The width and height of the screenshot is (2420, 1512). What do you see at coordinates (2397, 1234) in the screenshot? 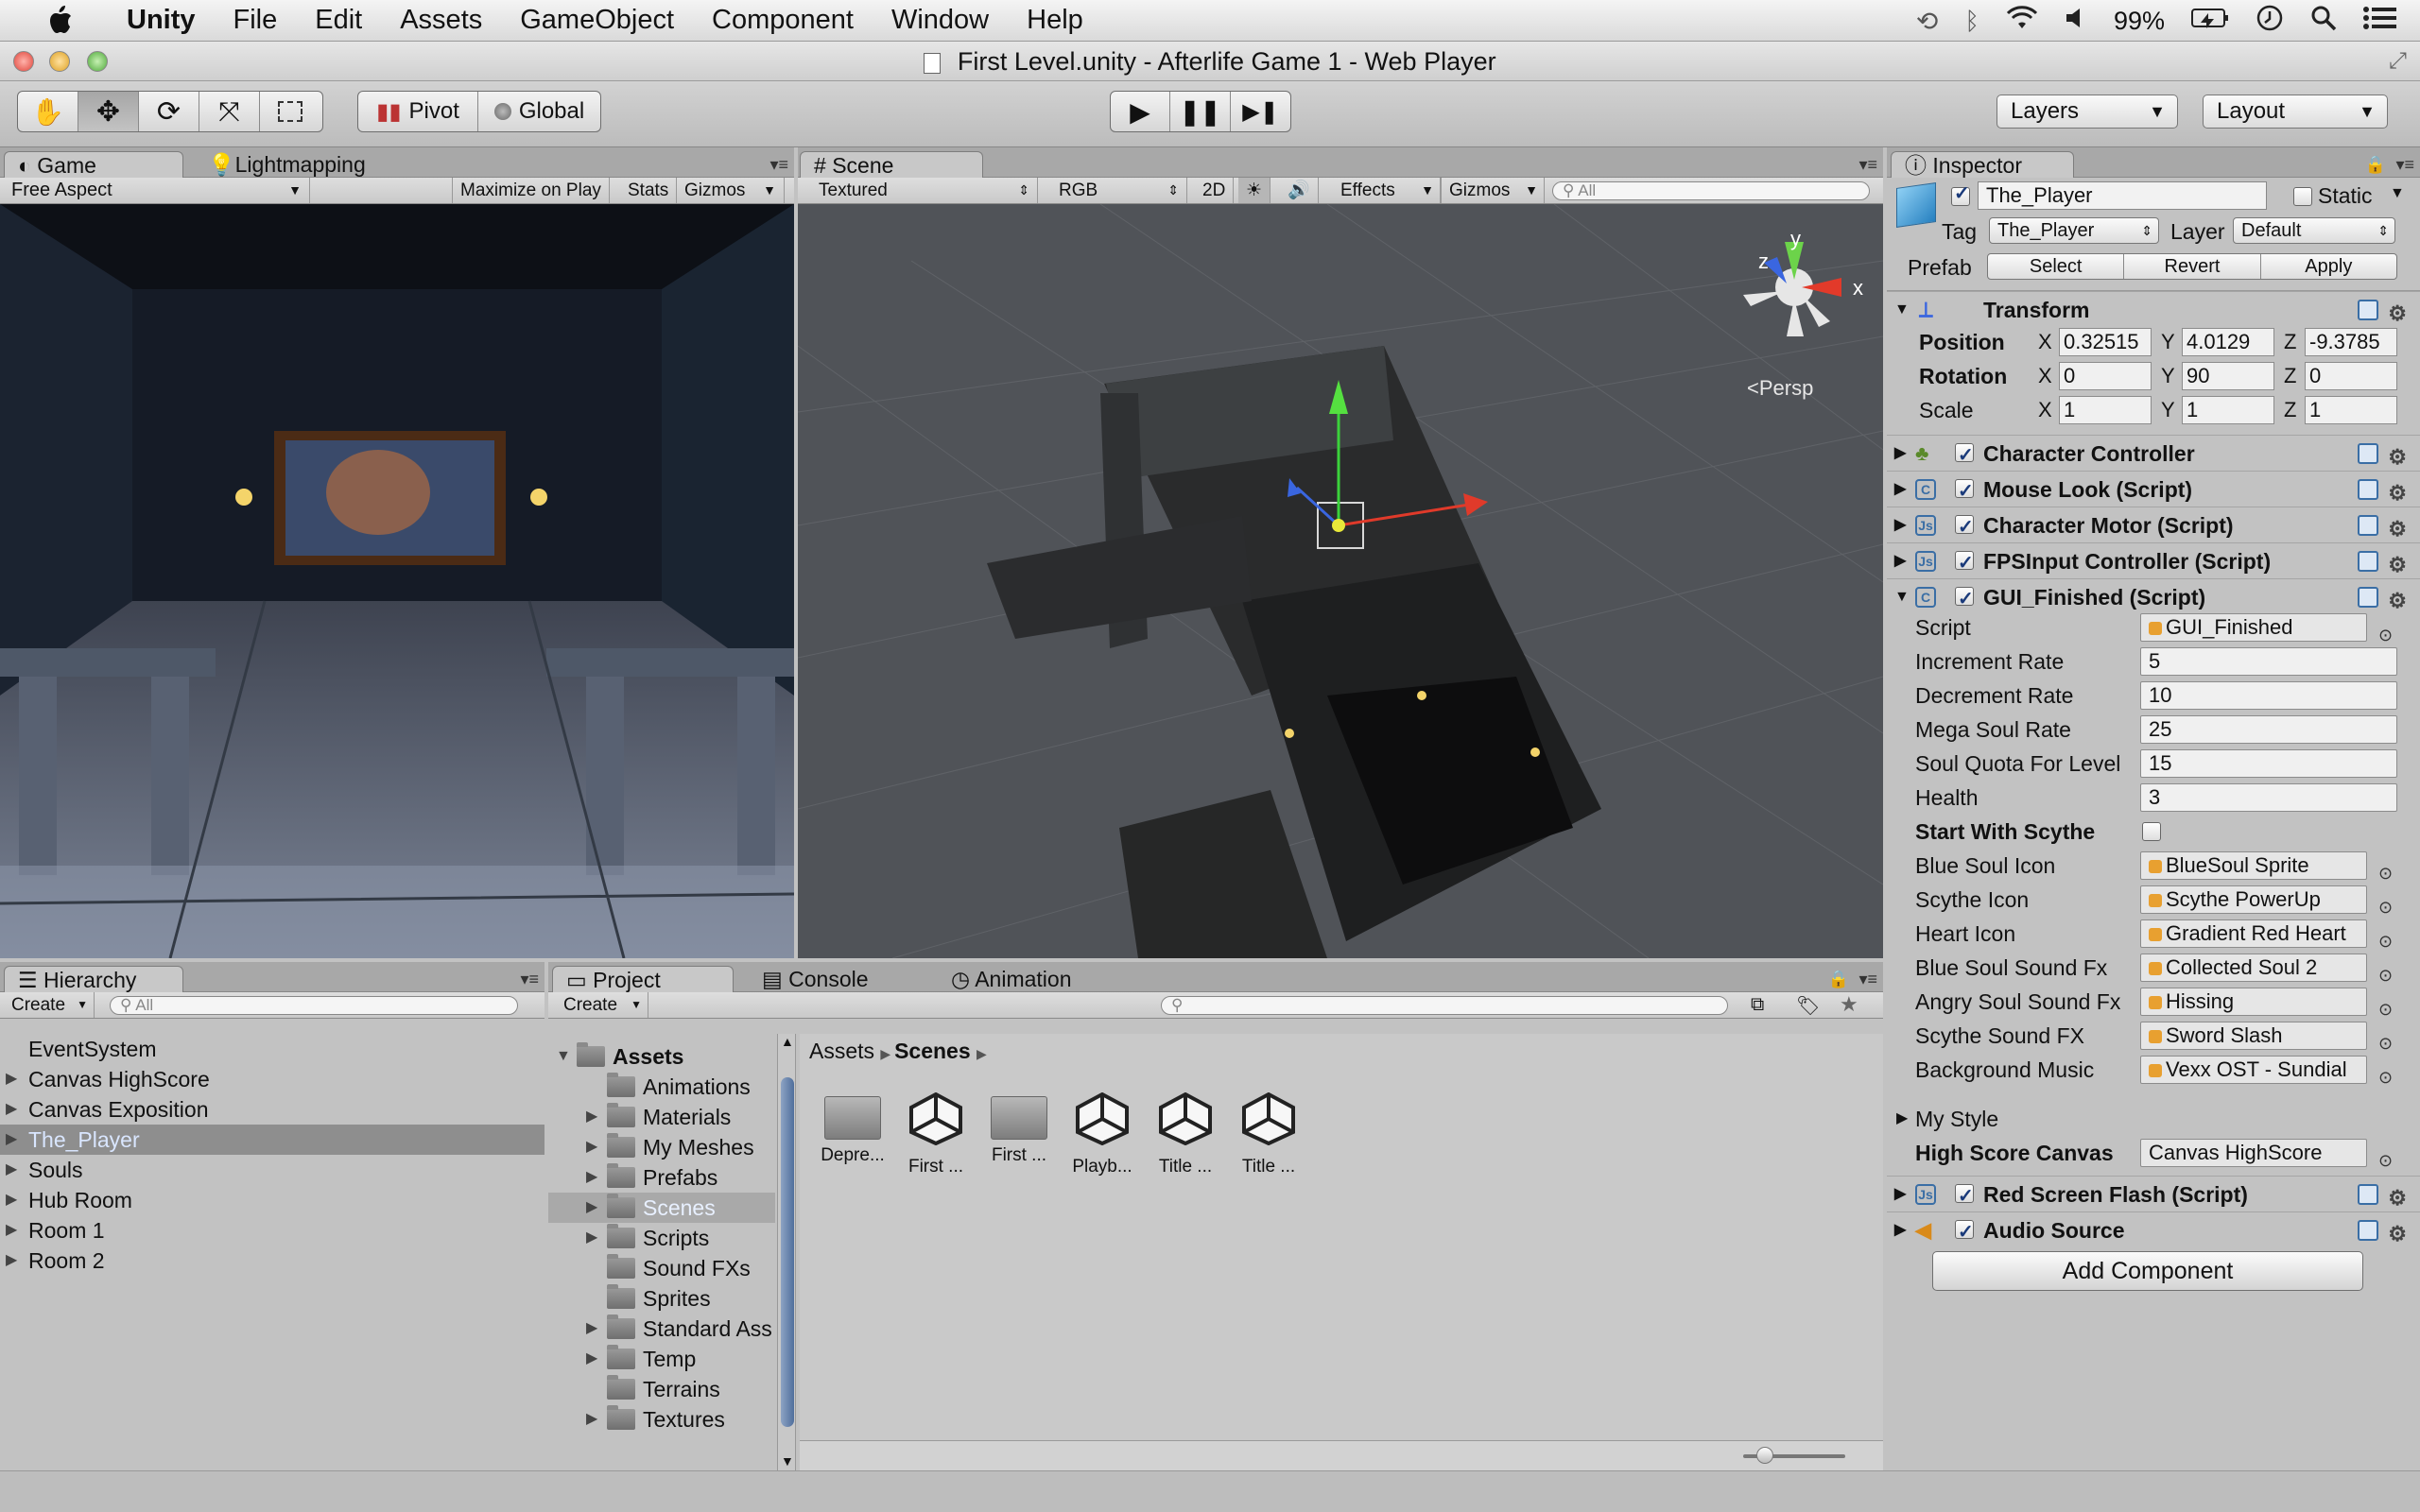
I see `gear-icon: ⚙` at bounding box center [2397, 1234].